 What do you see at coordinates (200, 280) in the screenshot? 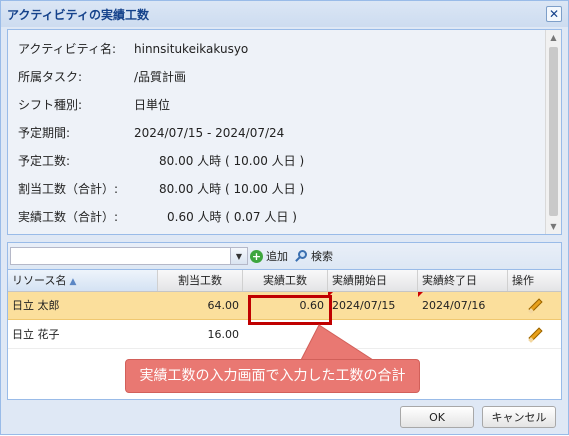
I see `column-header-assigned: 割当工数` at bounding box center [200, 280].